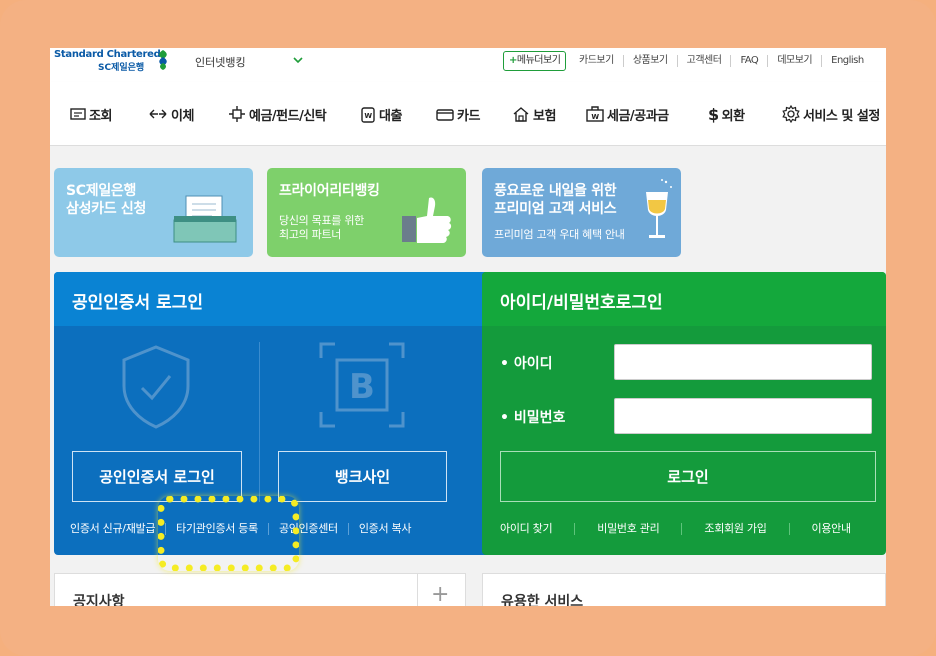 This screenshot has height=656, width=936. I want to click on password-label: • 비밀번호, so click(533, 418).